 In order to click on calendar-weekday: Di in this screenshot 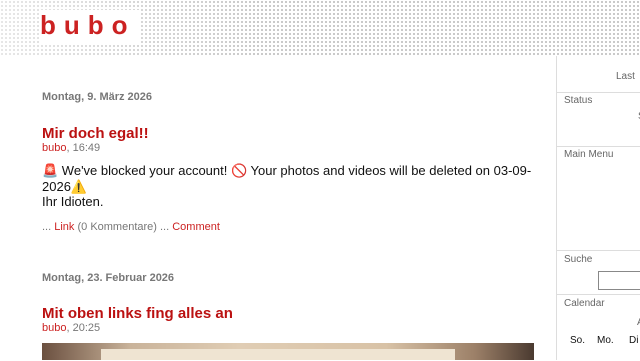, I will do `click(634, 340)`.